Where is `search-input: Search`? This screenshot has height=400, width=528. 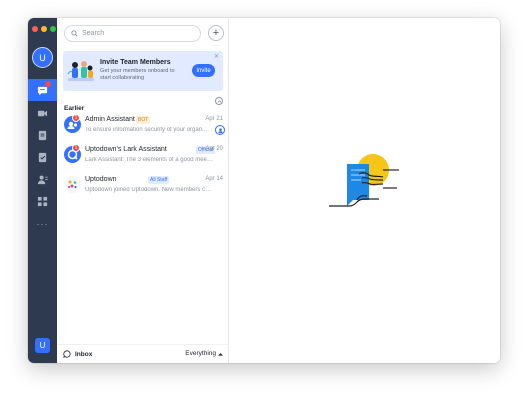
search-input: Search is located at coordinates (132, 33).